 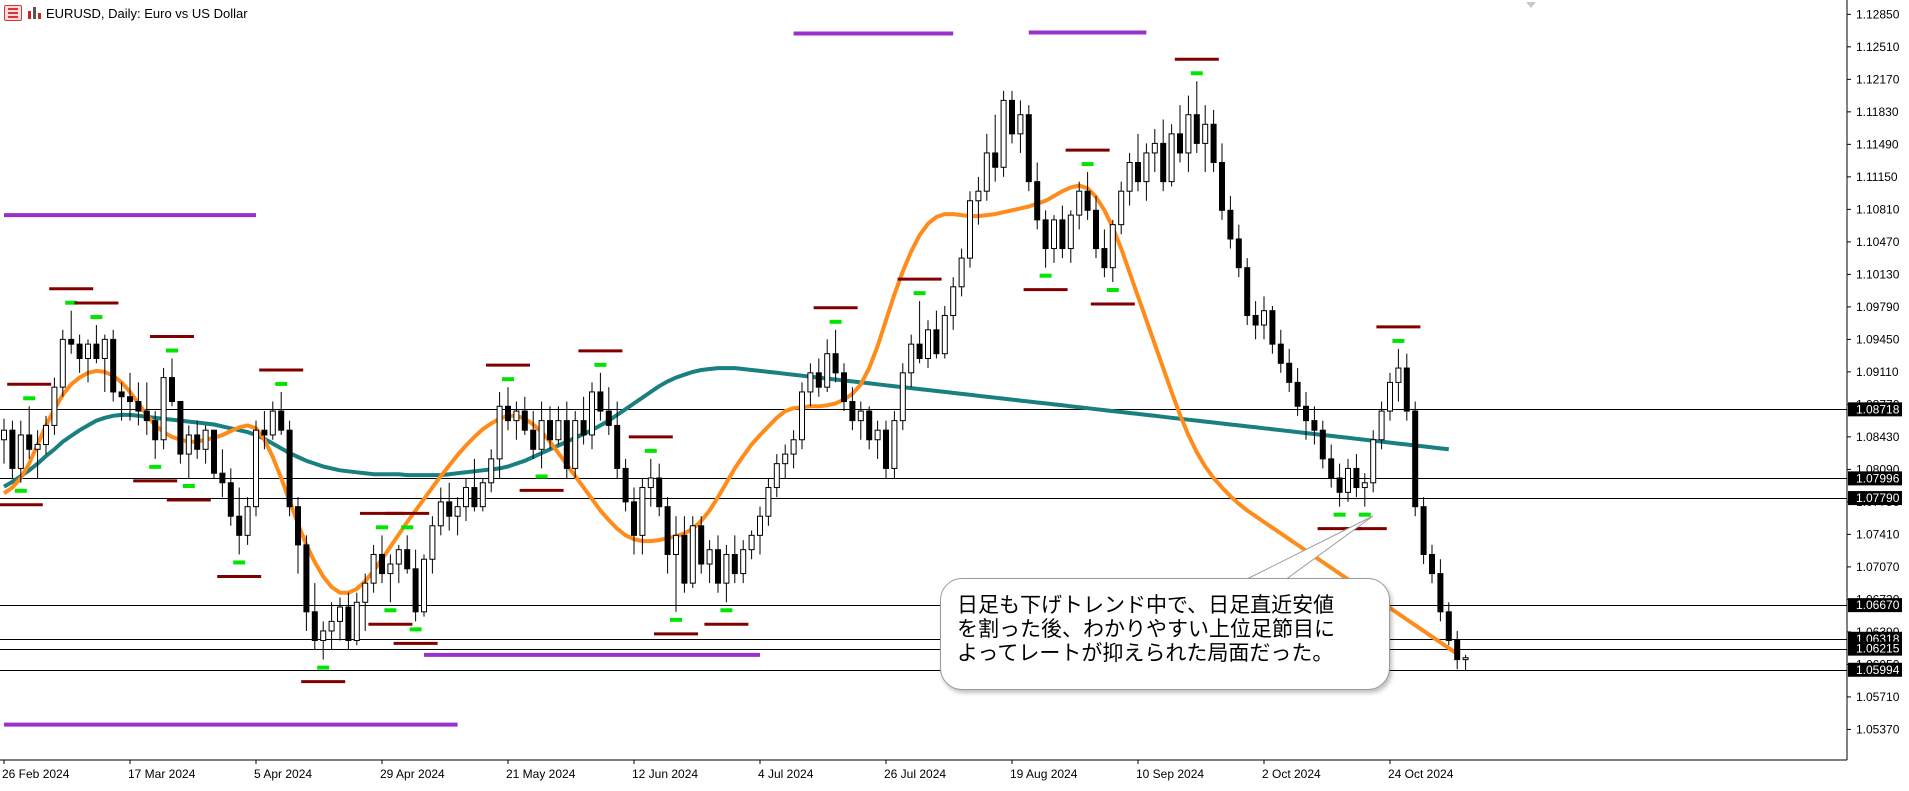 I want to click on callout-line-1: 日足も下げトレンド中で、日足直近安値, so click(x=1146, y=605).